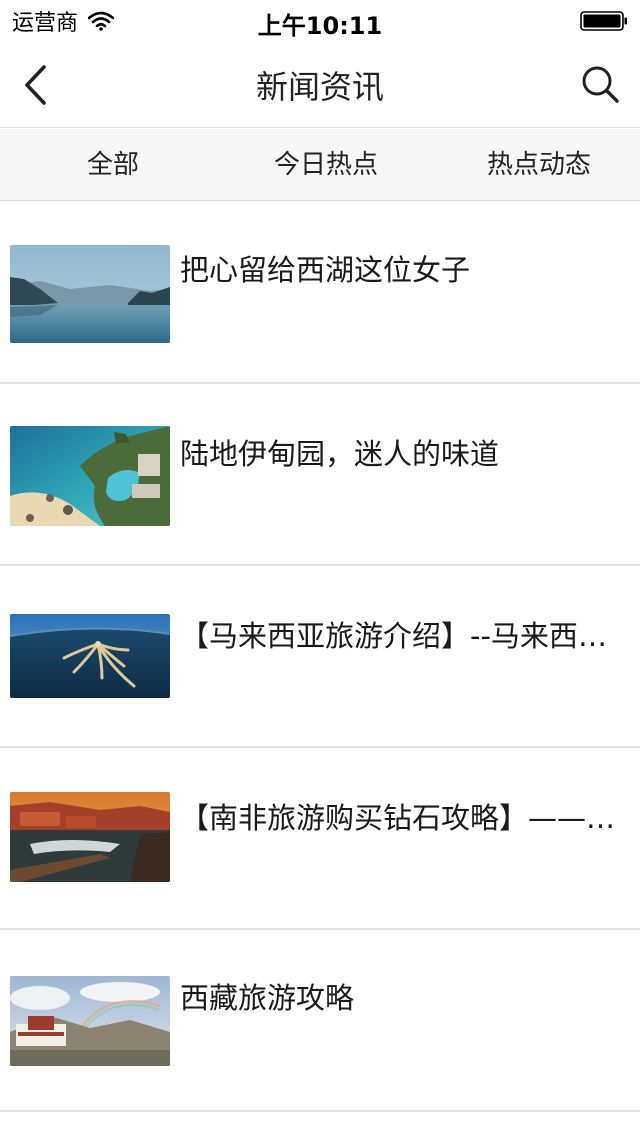 This screenshot has width=640, height=1136. I want to click on news-title: 【马来西亚旅游介绍】--马来西亚旅游介绍, so click(404, 636).